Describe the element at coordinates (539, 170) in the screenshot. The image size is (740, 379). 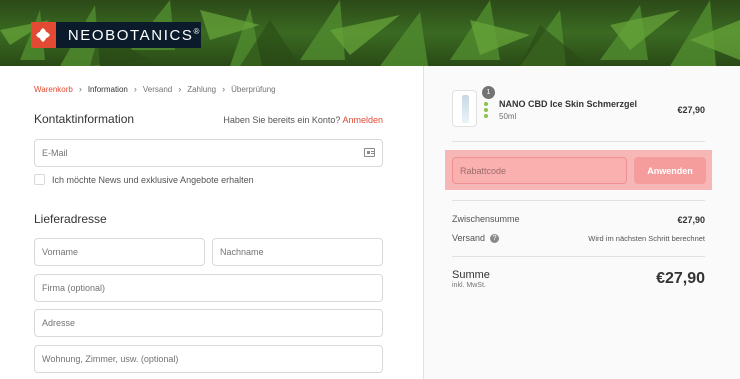
I see `discount-code-input: Rabattcode` at that location.